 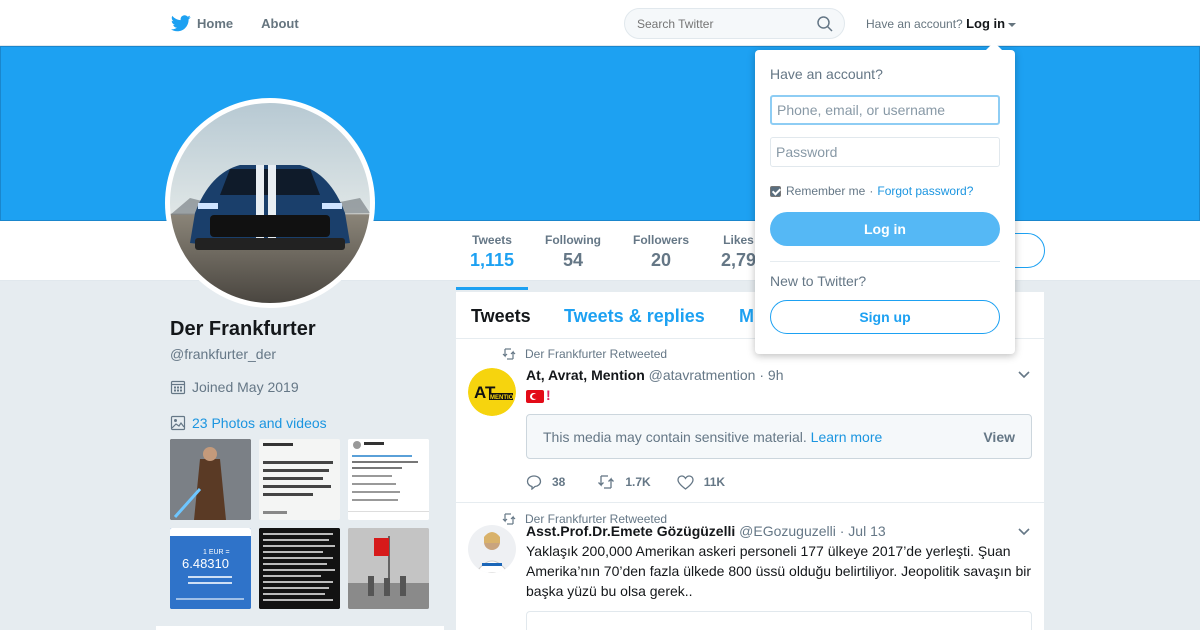 I want to click on atavrat-logo: AT MENTION, so click(x=492, y=392).